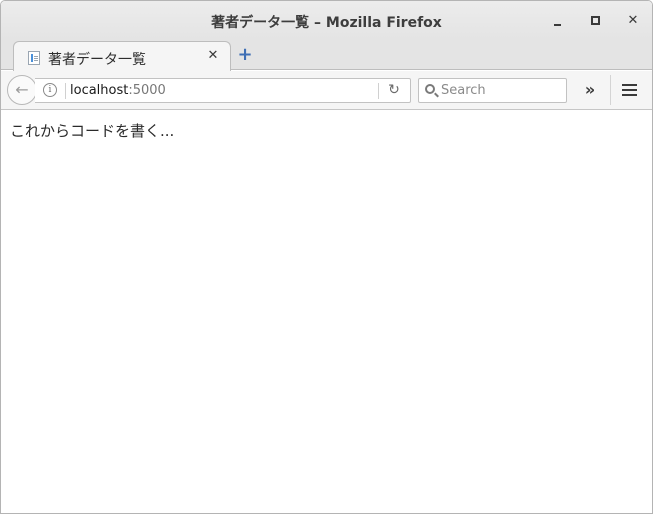 The image size is (653, 514). What do you see at coordinates (326, 55) in the screenshot?
I see `tab-strip: 著者データ一覧 ✕ +` at bounding box center [326, 55].